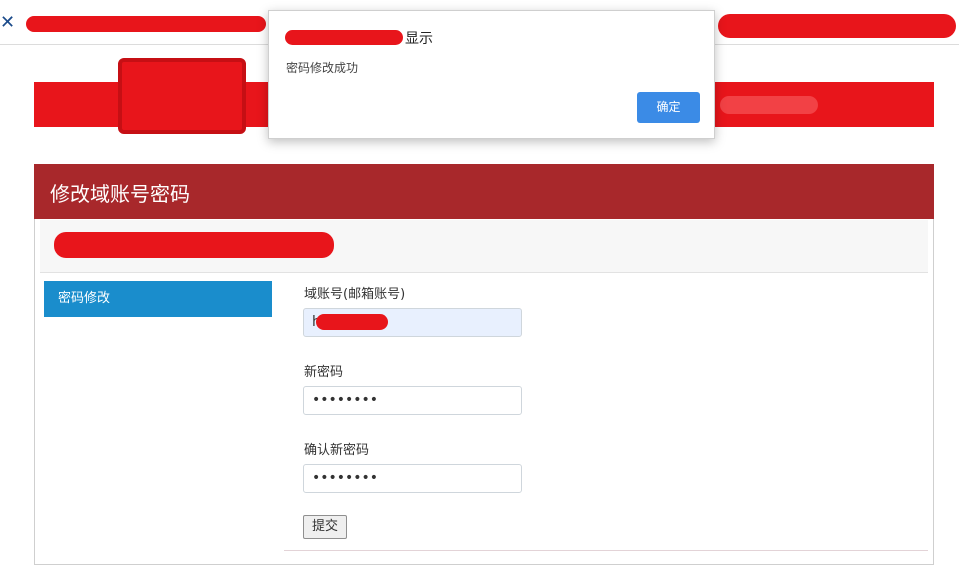 The width and height of the screenshot is (959, 565). Describe the element at coordinates (419, 39) in the screenshot. I see `dialog-title: 显示` at that location.